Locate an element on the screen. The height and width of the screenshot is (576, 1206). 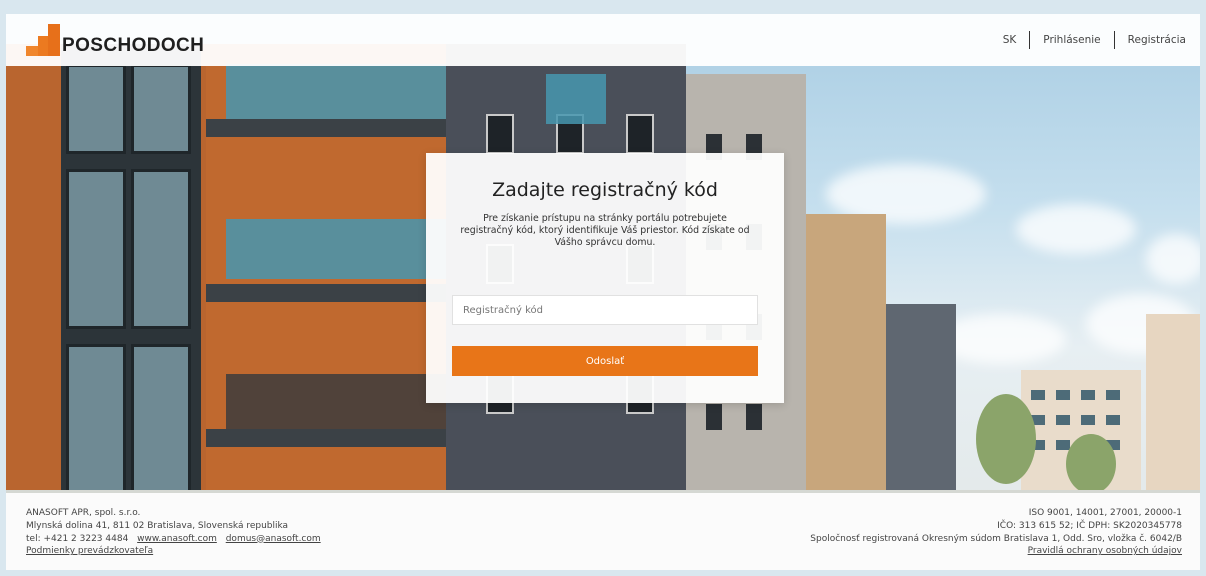
card-title: Zadajte registračný kód is located at coordinates (605, 190).